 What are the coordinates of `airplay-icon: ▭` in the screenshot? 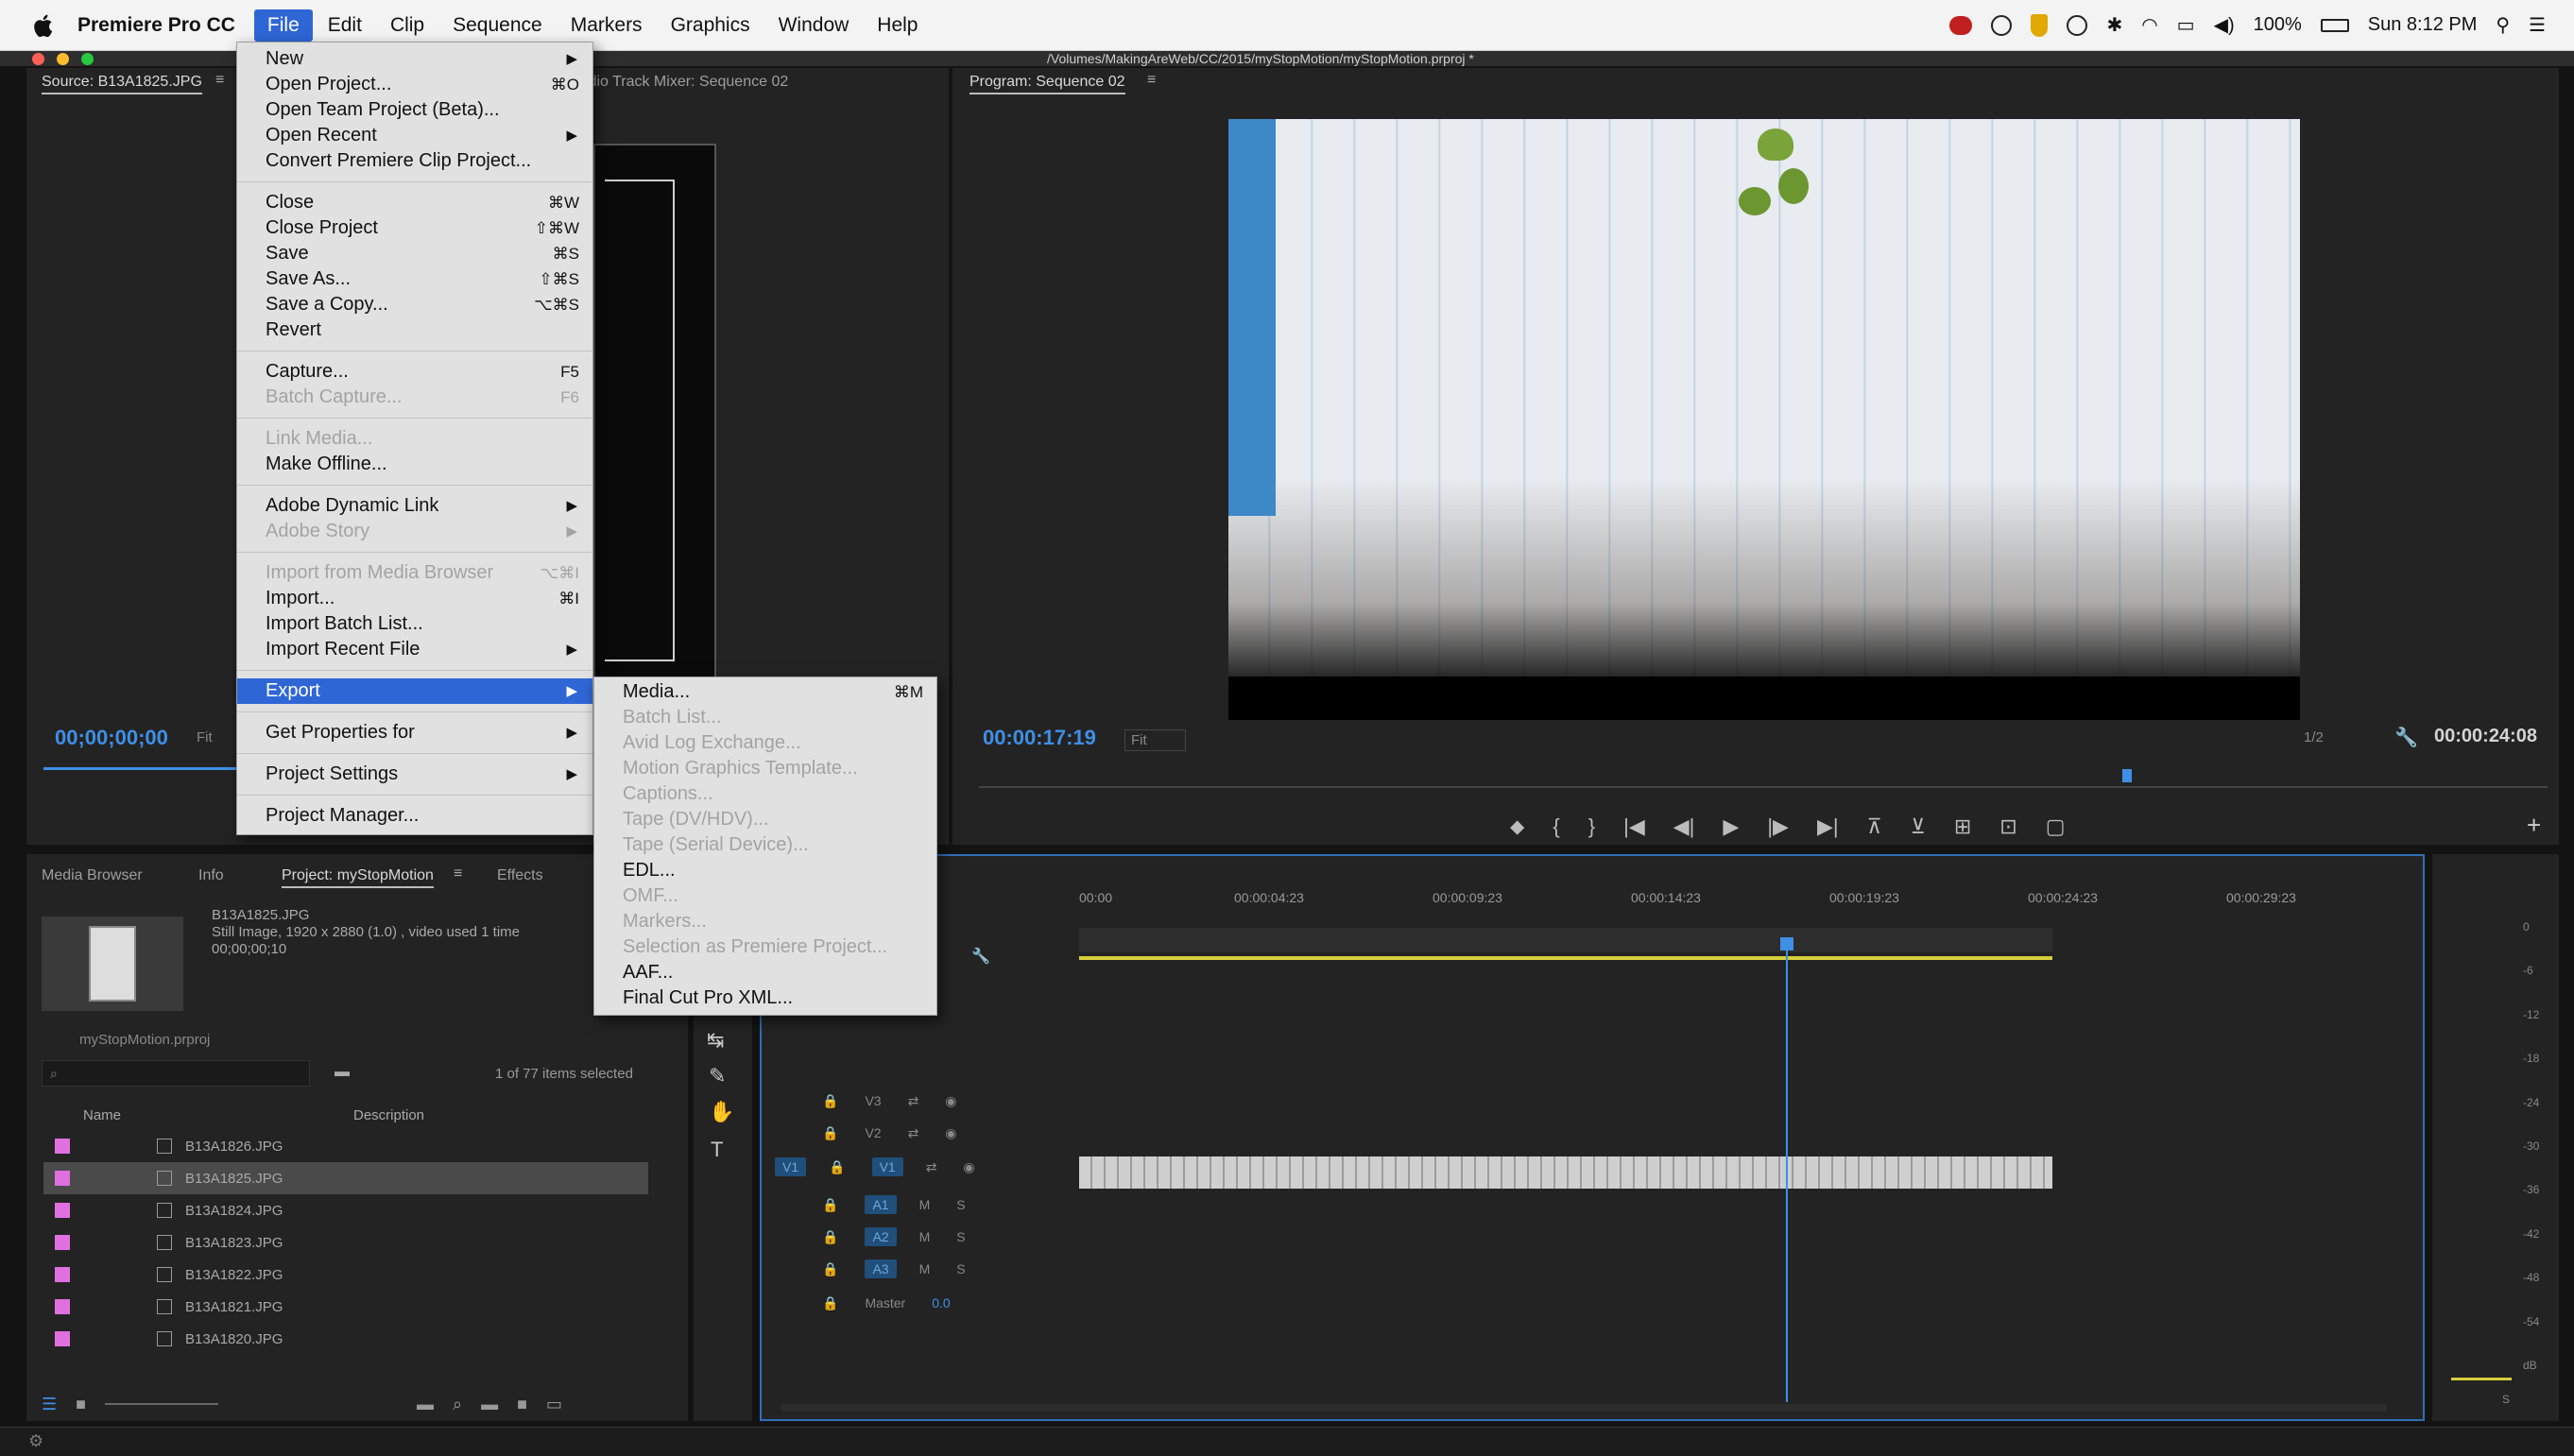 It's located at (2186, 25).